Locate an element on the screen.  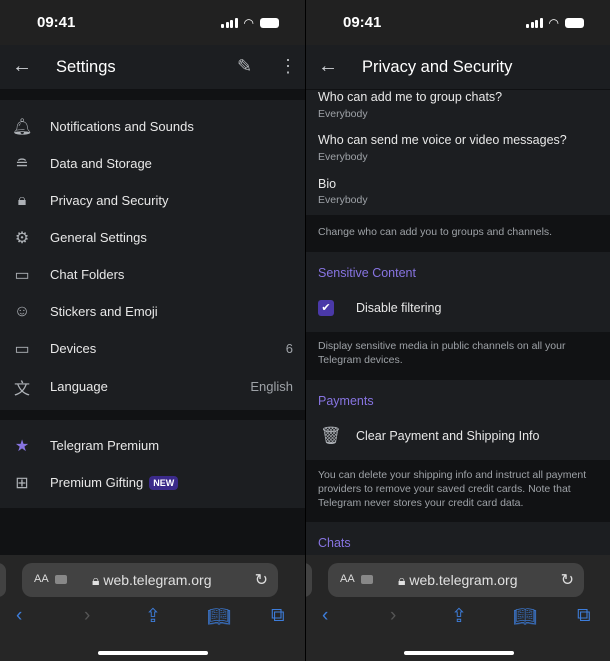
devices-icon: ▭ is located at coordinates (22, 349).